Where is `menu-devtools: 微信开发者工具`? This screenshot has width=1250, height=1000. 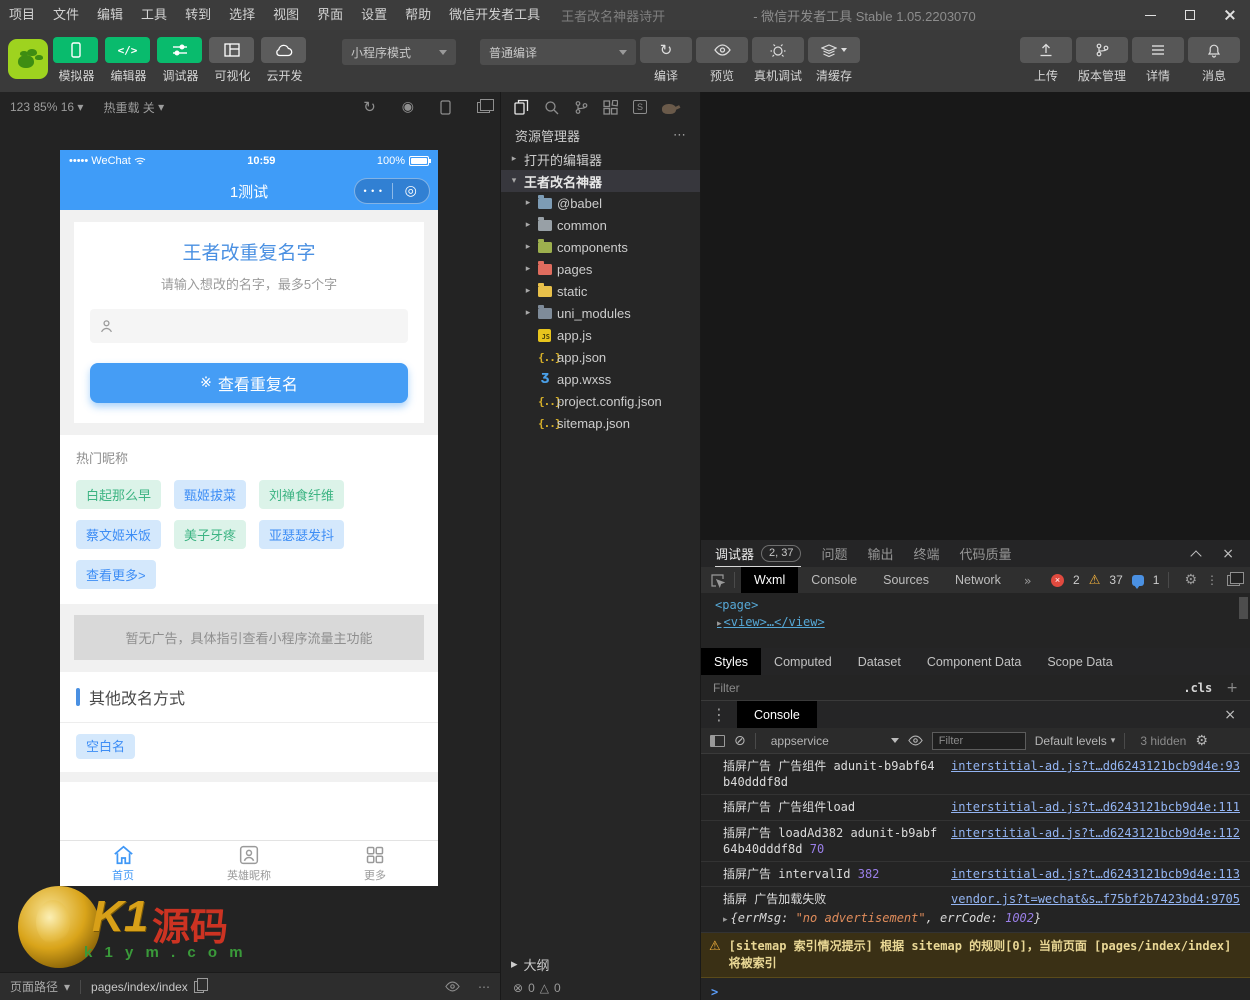
menu-devtools: 微信开发者工具 is located at coordinates (494, 15).